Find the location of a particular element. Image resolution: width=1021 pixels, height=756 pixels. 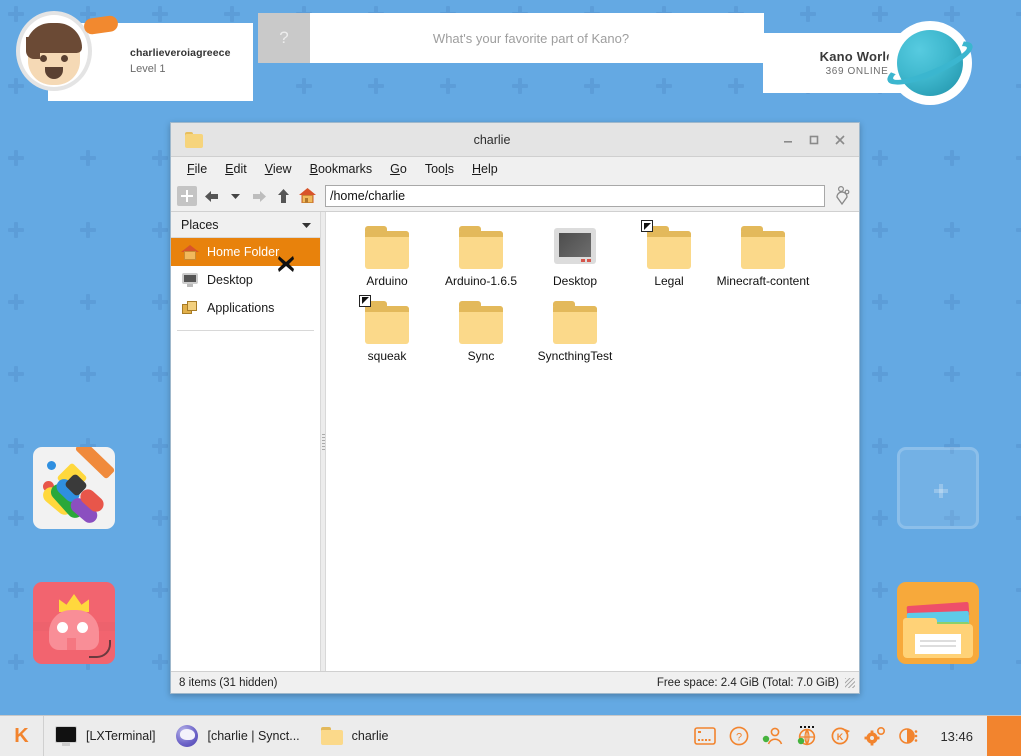

maximize-button is located at coordinates (814, 140).